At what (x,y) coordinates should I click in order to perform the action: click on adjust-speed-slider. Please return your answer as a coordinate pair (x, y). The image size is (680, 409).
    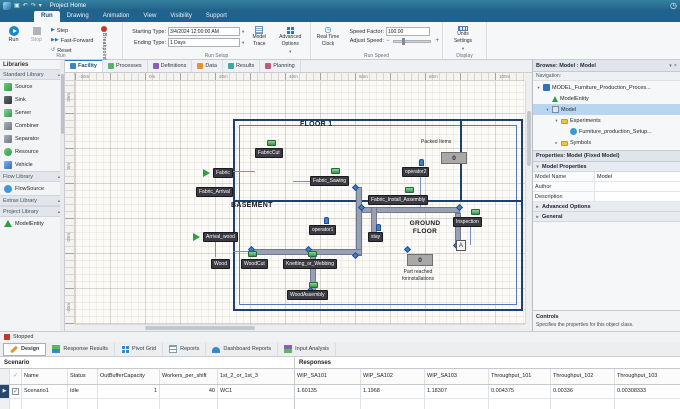
    Looking at the image, I should click on (412, 41).